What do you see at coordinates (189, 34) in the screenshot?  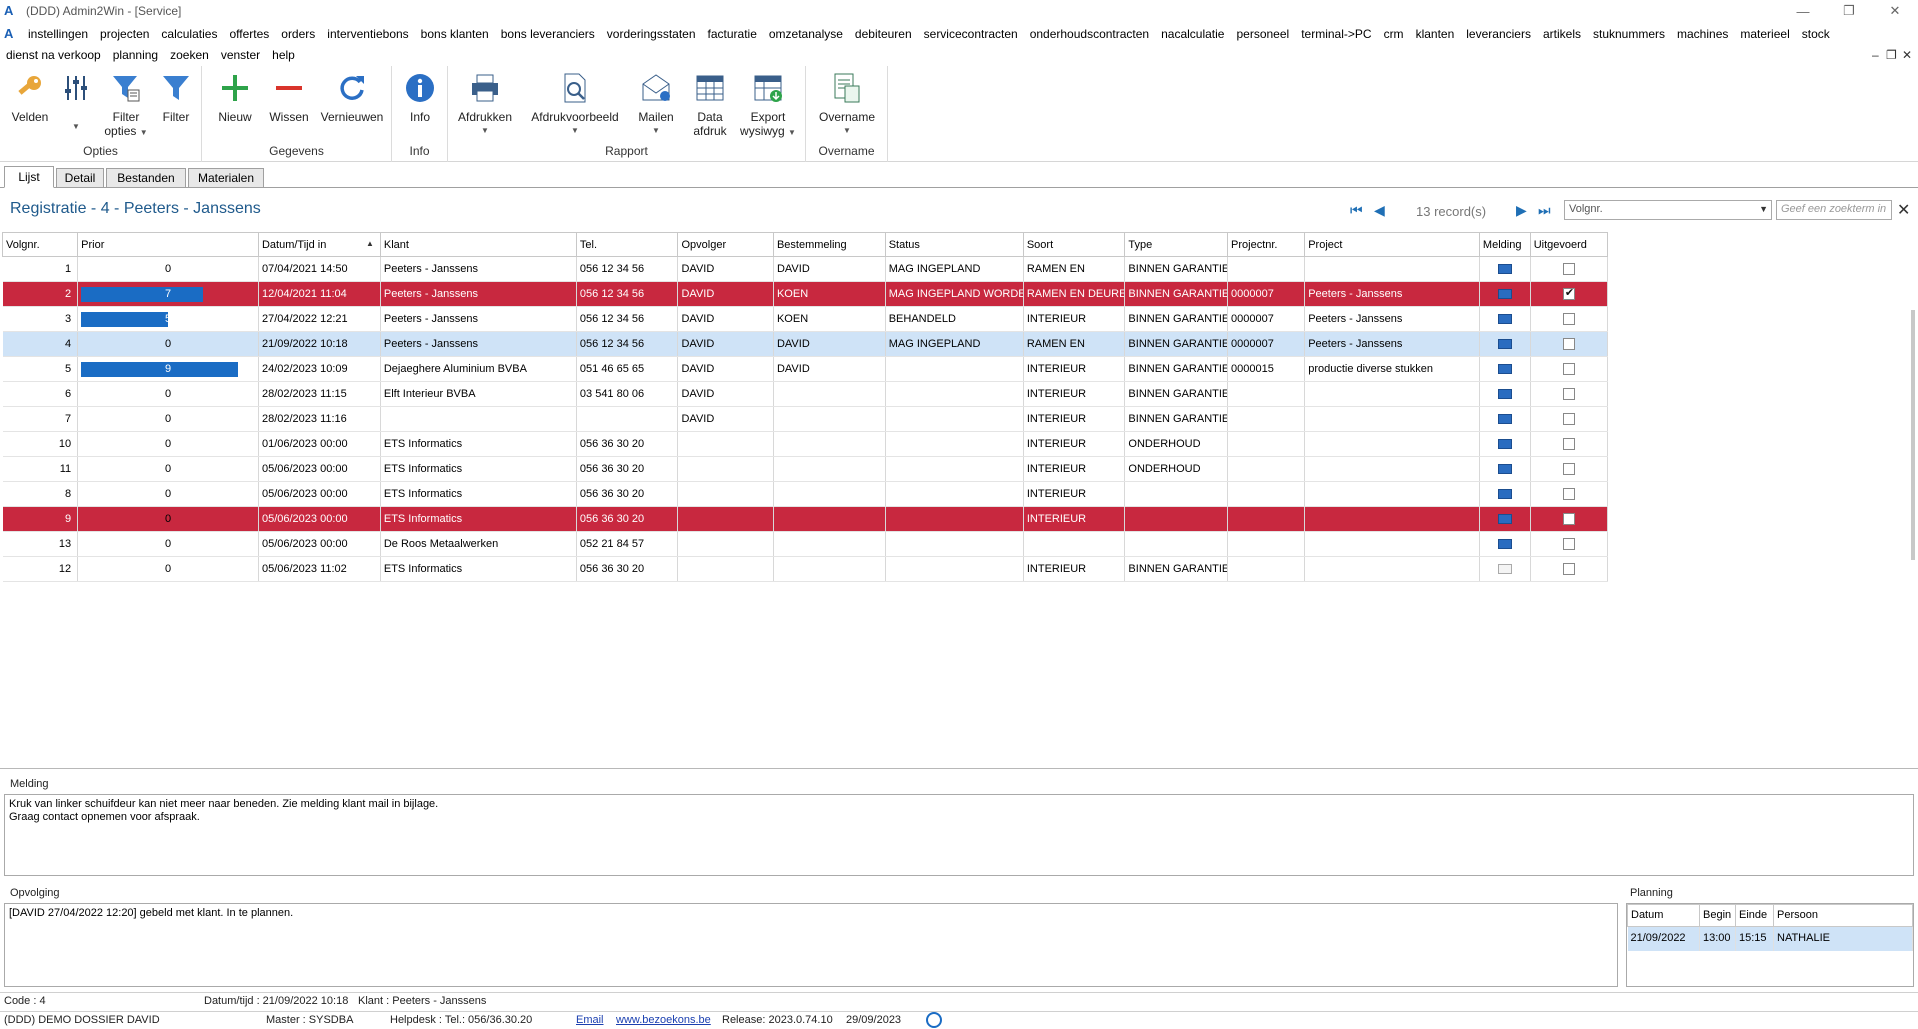 I see `menu-item-calculaties: calculaties` at bounding box center [189, 34].